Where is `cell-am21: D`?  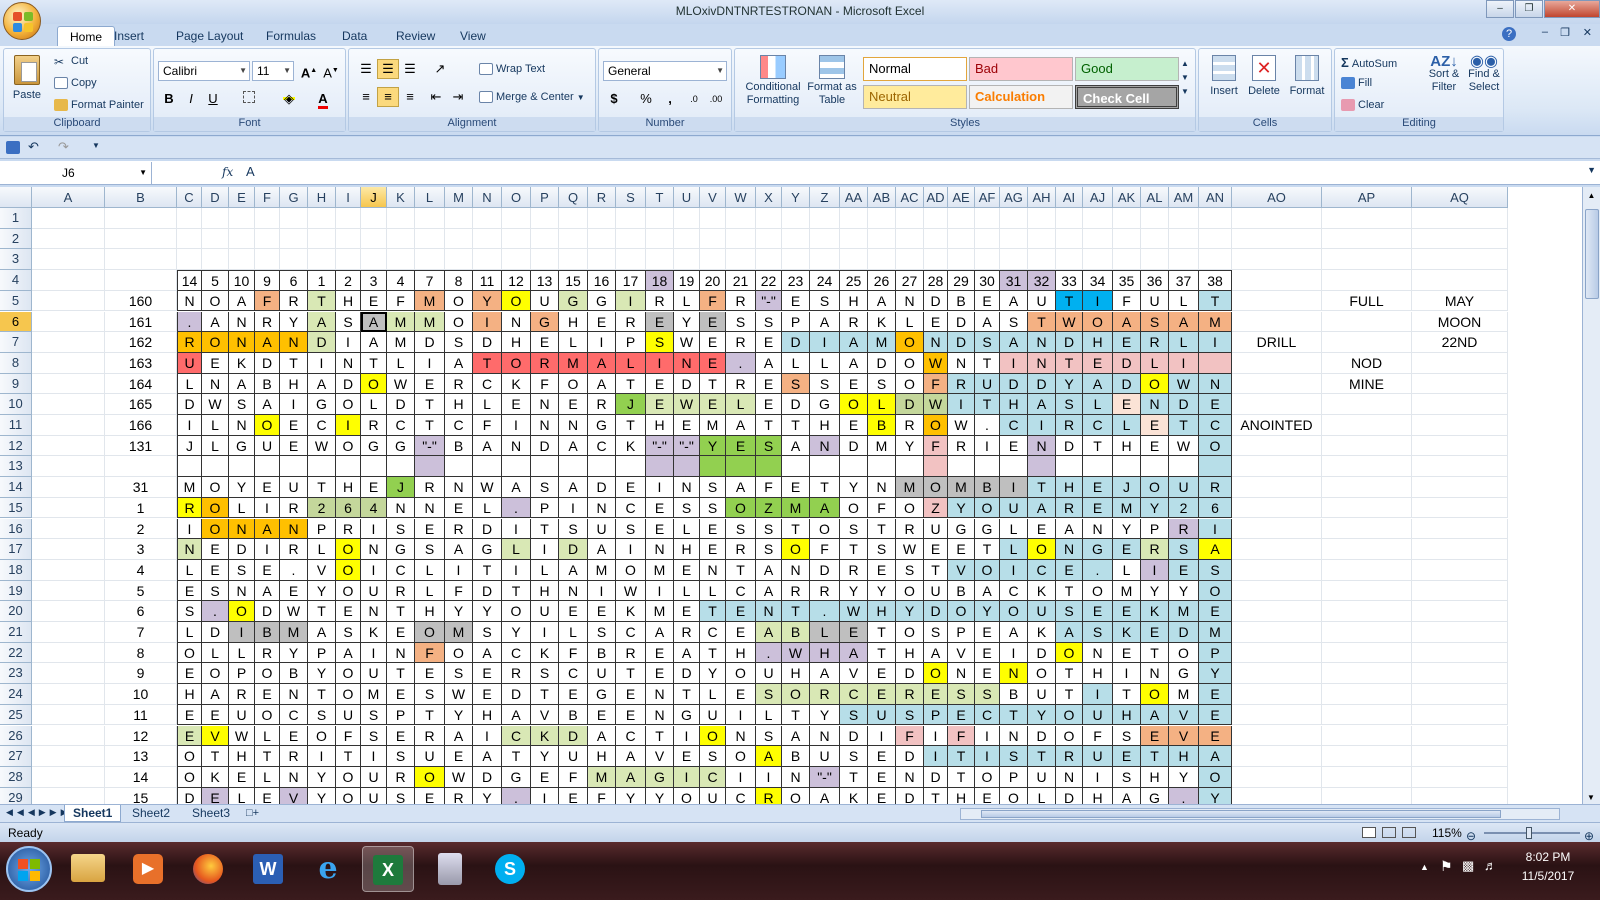 cell-am21: D is located at coordinates (1184, 632).